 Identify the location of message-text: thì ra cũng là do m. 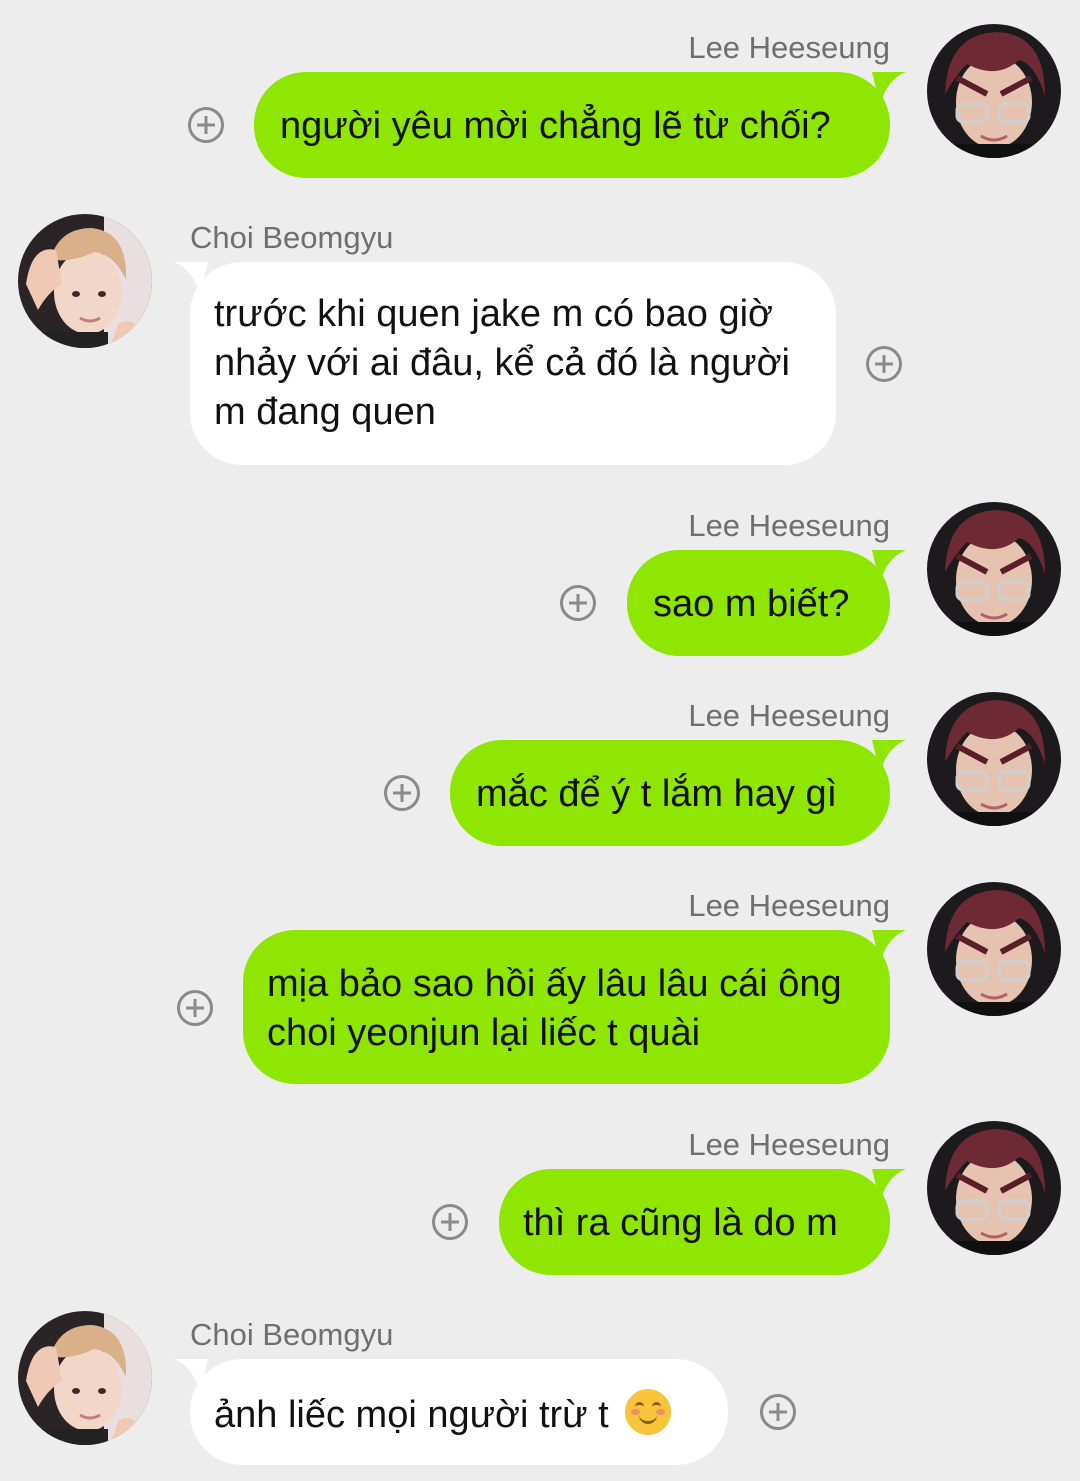
(680, 1223).